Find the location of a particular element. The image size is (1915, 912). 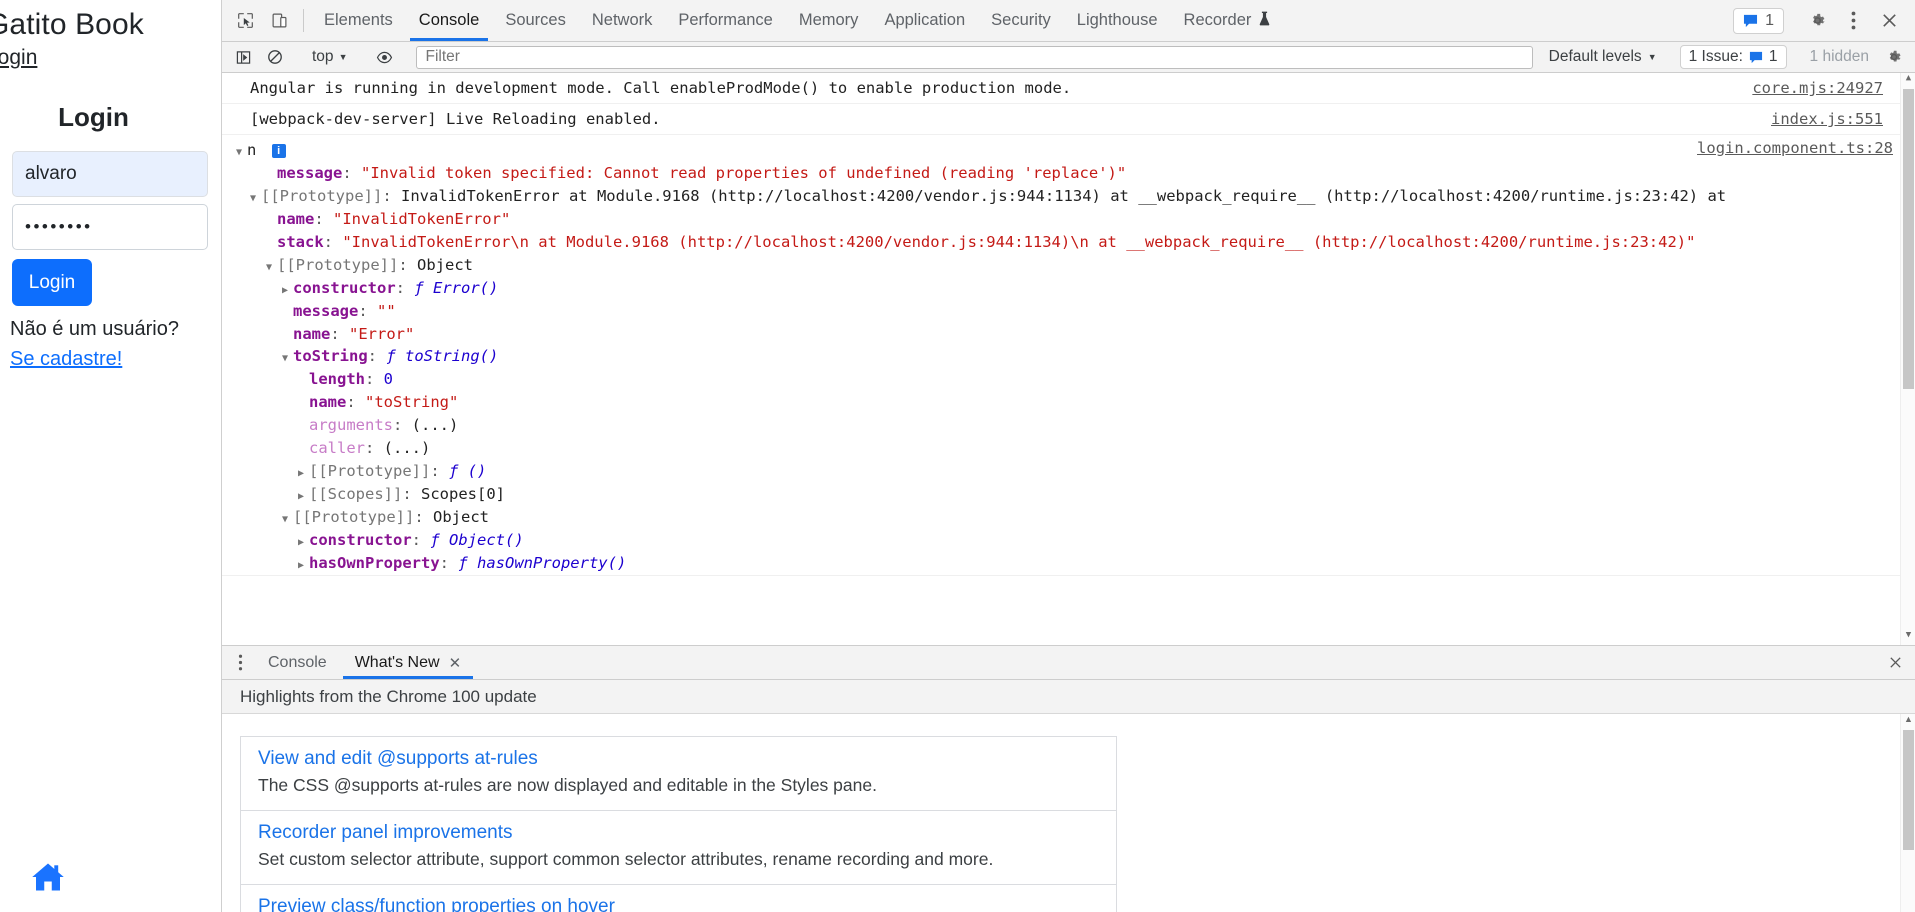

signup-link: Se cadastre! is located at coordinates (66, 359).